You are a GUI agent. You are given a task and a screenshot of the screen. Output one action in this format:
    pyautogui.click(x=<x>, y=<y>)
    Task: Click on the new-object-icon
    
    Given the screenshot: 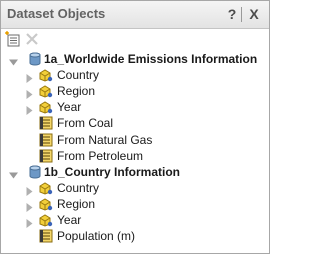 What is the action you would take?
    pyautogui.click(x=13, y=39)
    